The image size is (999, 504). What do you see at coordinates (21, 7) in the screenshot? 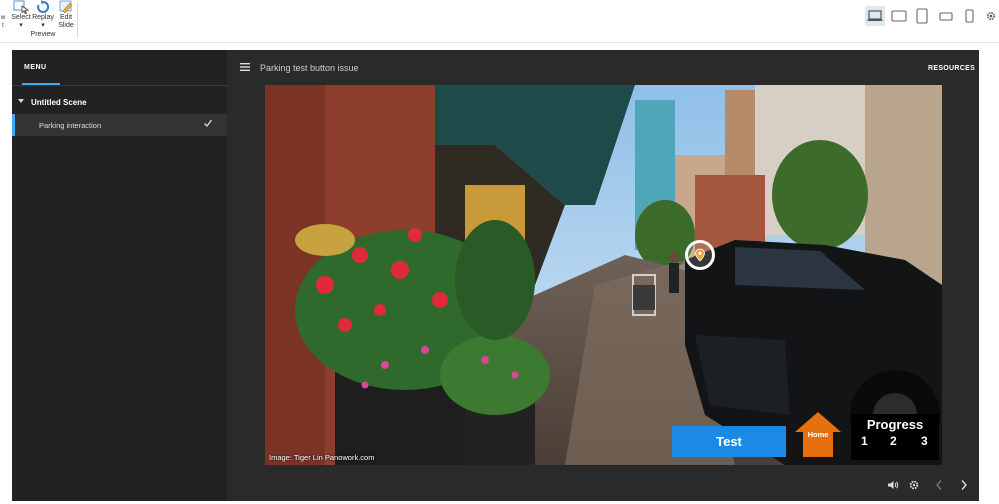
I see `select-icon` at bounding box center [21, 7].